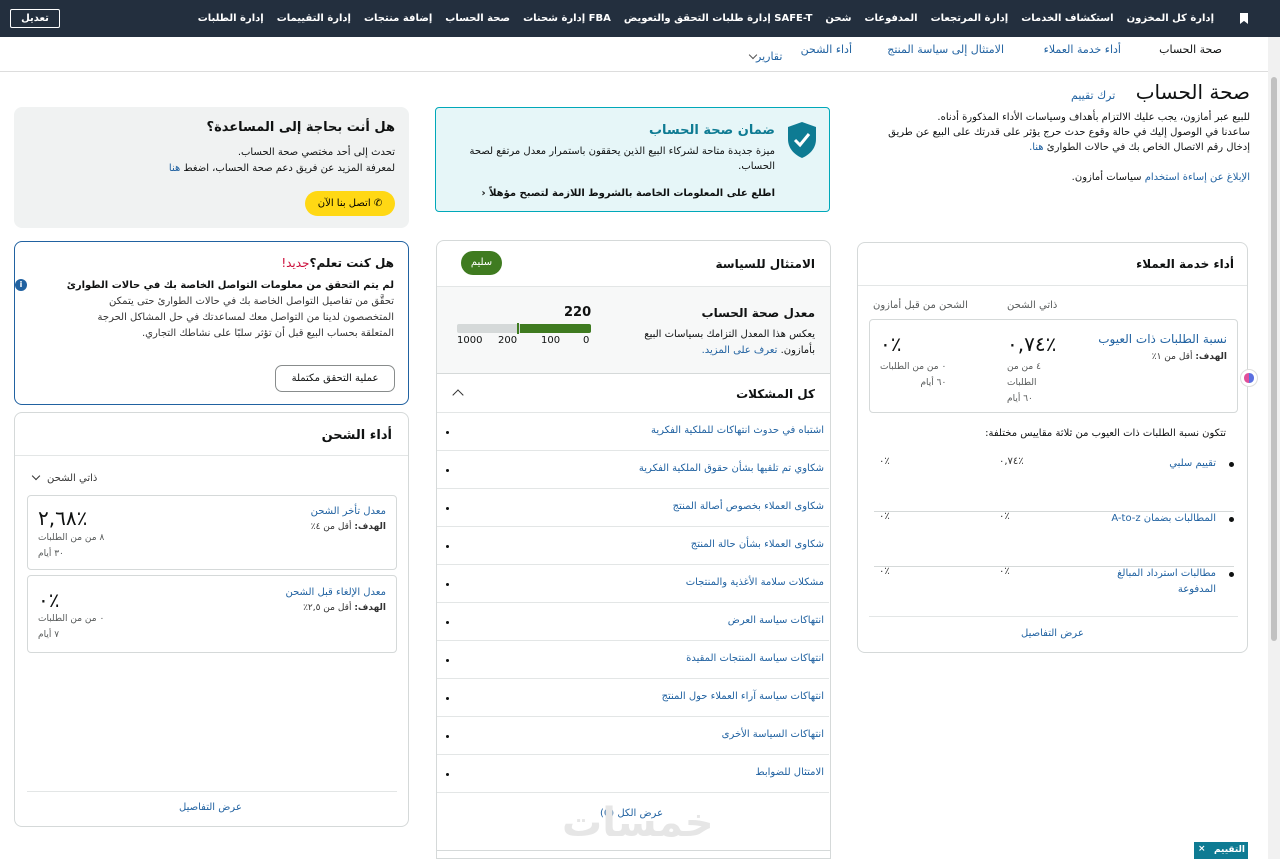  I want to click on chevron-up-icon, so click(458, 395).